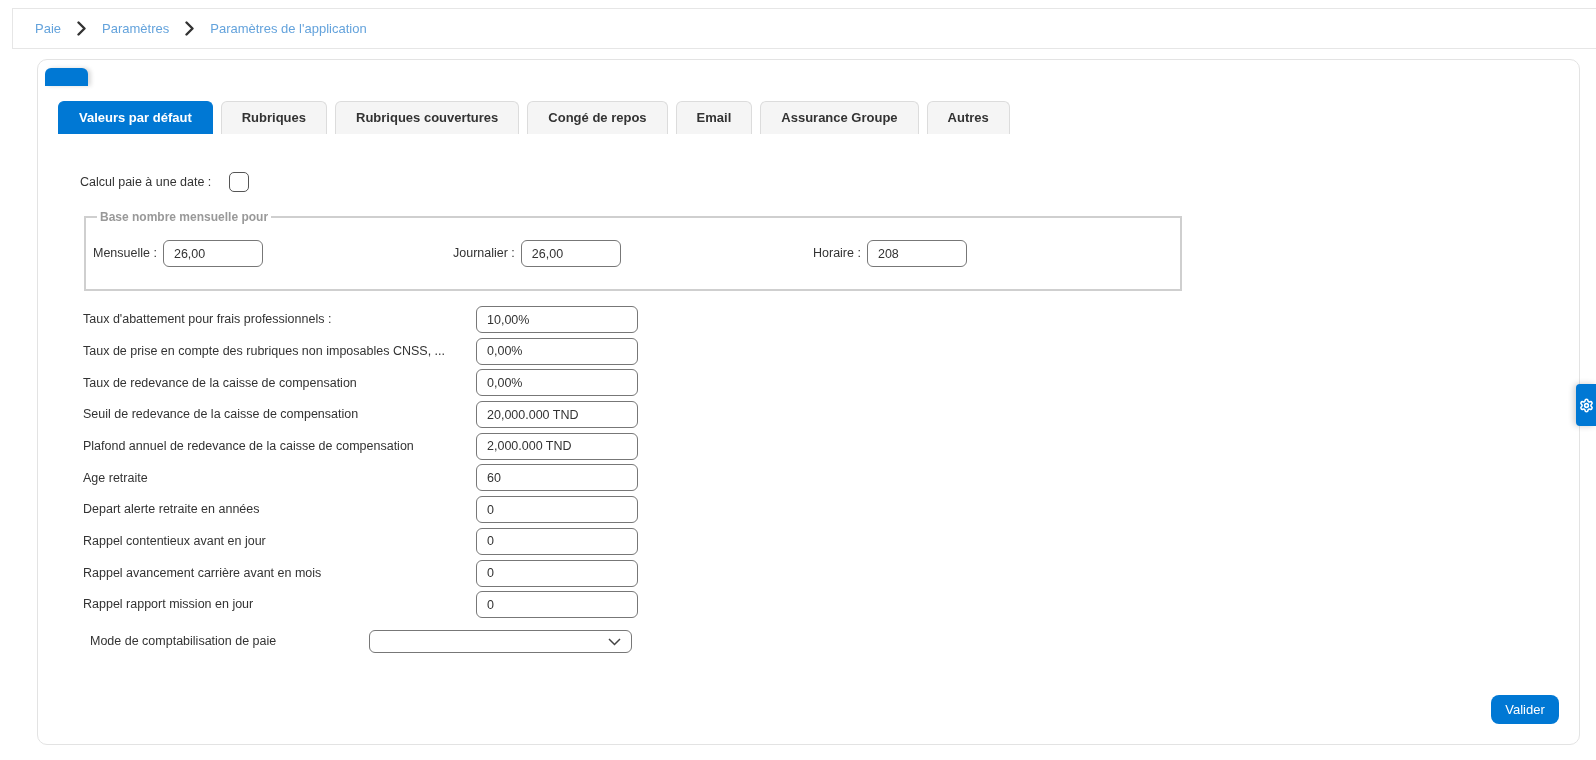 The image size is (1596, 760). I want to click on chevron-down-icon, so click(614, 641).